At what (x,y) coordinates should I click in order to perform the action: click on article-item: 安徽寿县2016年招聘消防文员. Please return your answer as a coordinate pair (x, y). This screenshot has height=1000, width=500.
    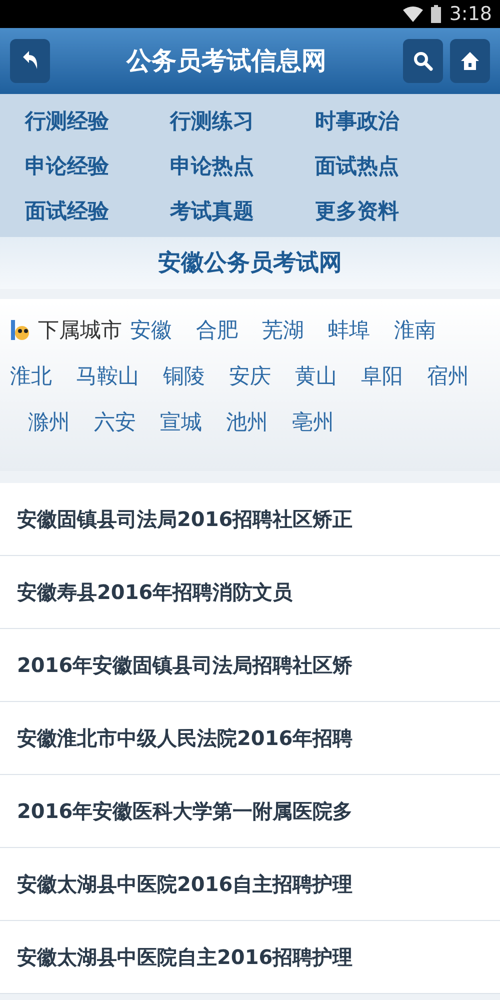
    Looking at the image, I should click on (250, 592).